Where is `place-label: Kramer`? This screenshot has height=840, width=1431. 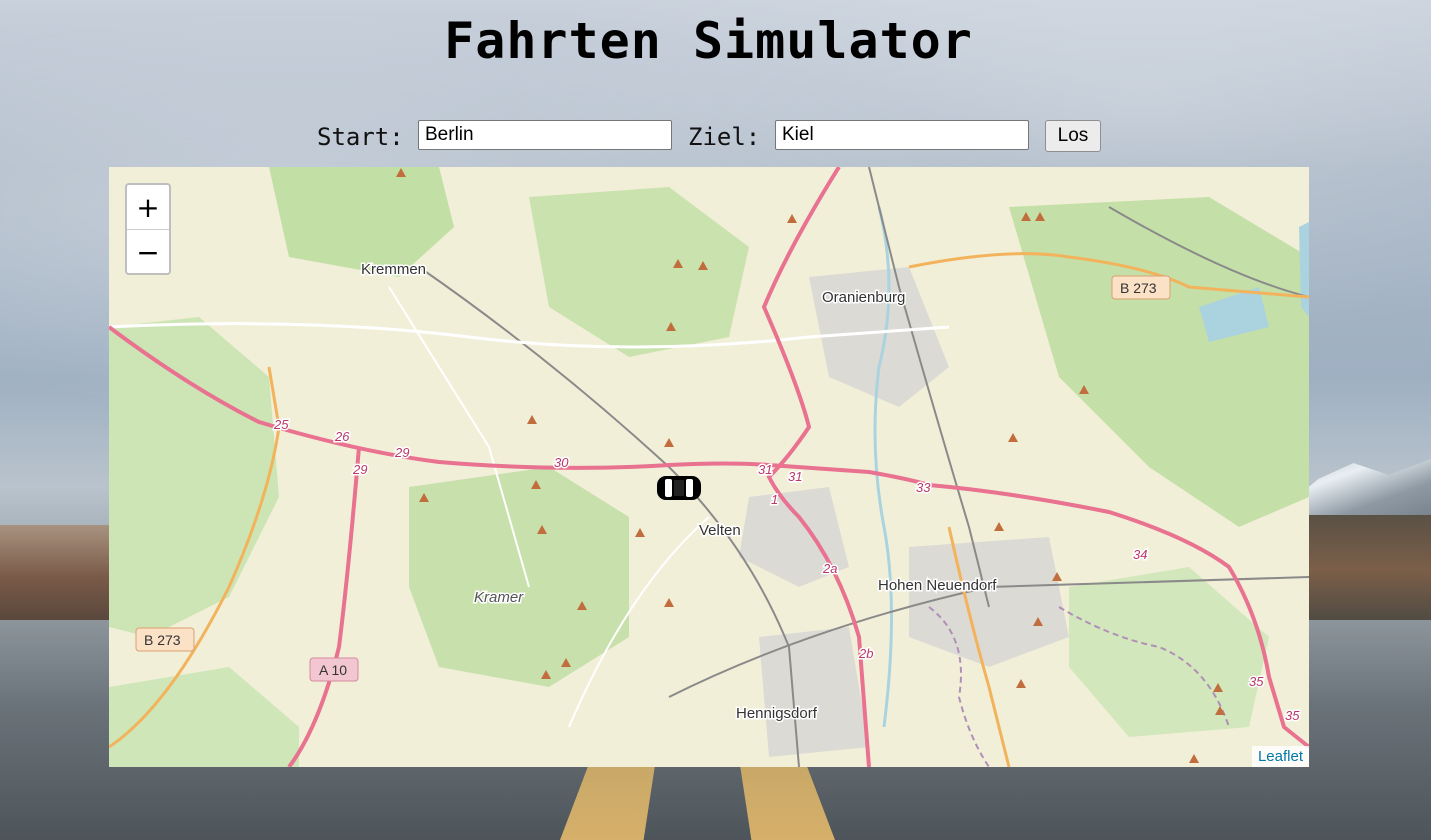
place-label: Kramer is located at coordinates (499, 597).